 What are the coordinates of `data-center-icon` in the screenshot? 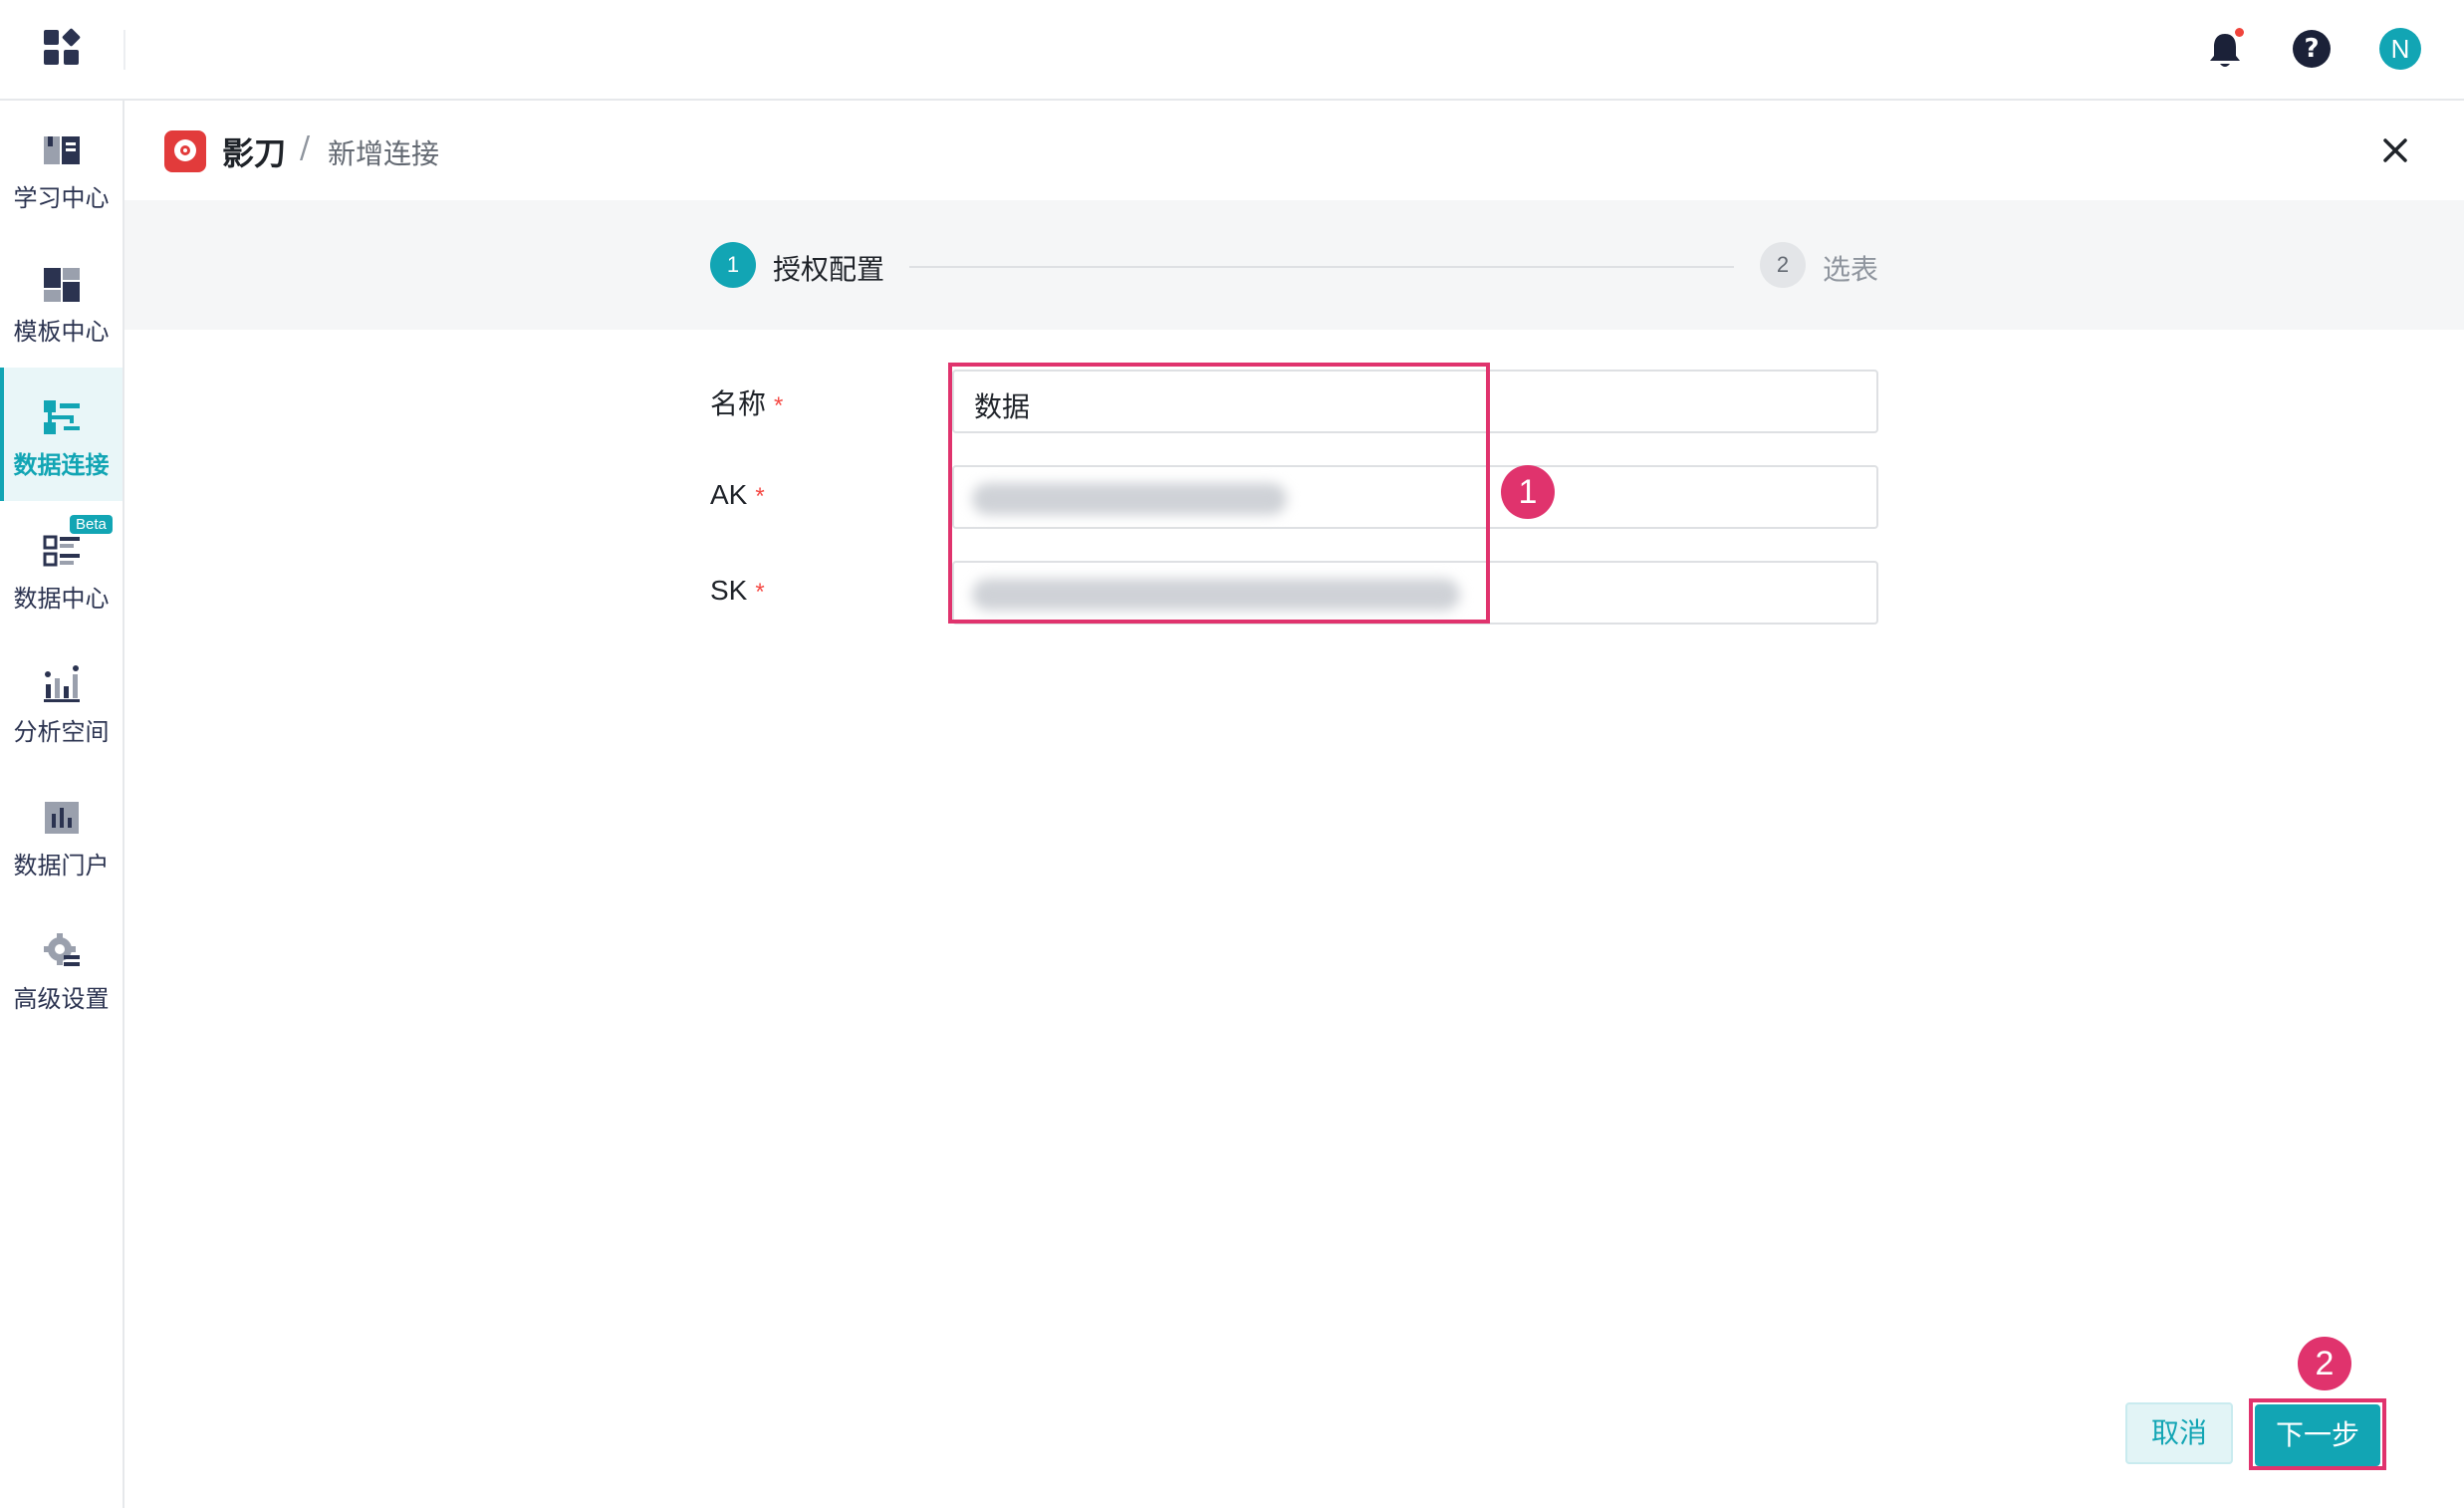 It's located at (62, 551).